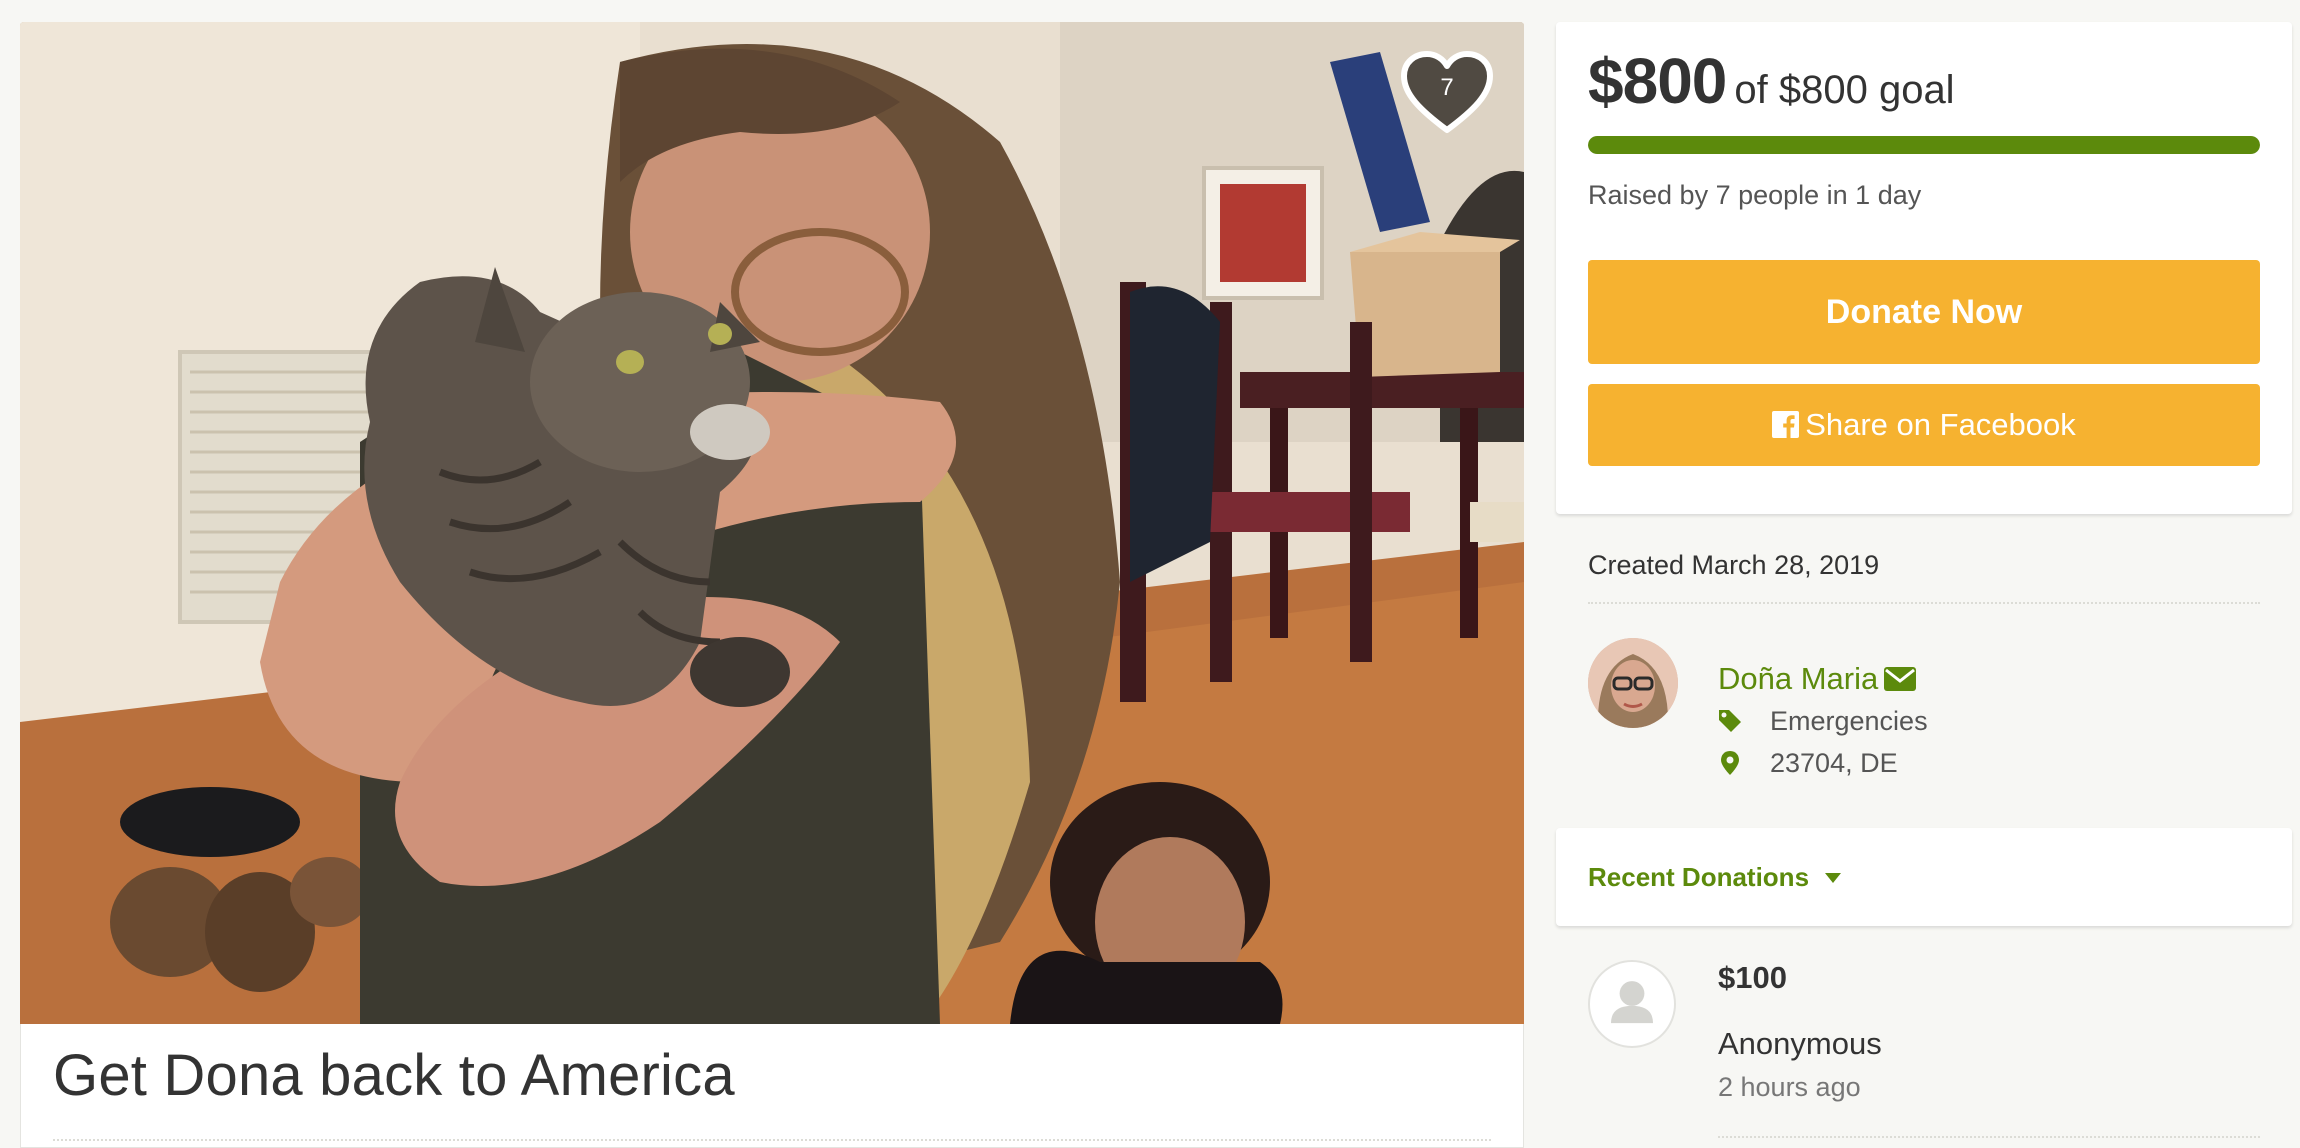 This screenshot has width=2300, height=1148. Describe the element at coordinates (1730, 763) in the screenshot. I see `map-pin-icon` at that location.